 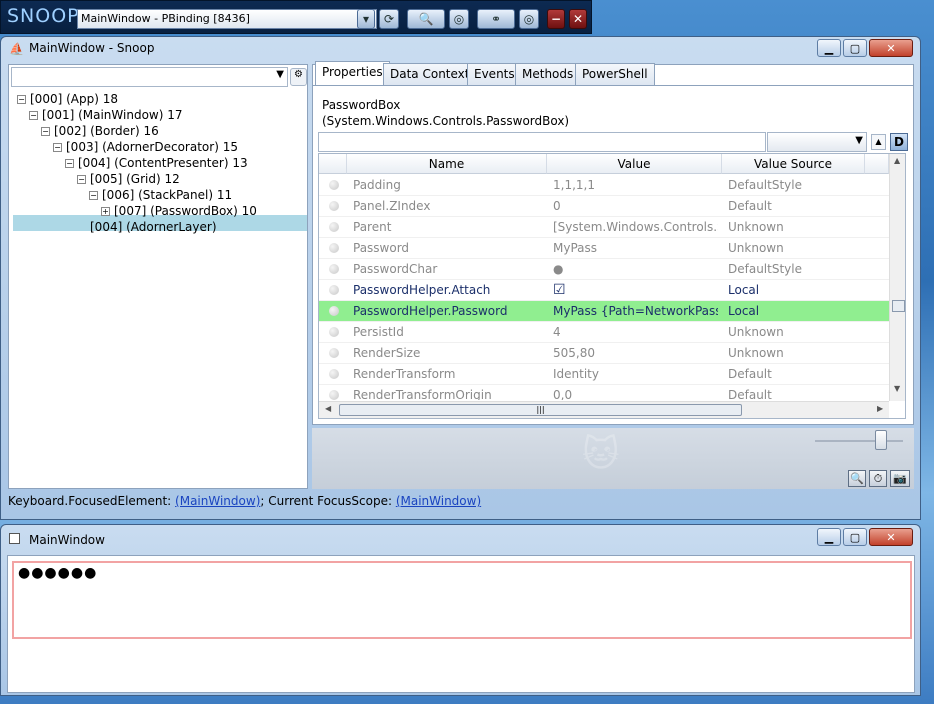 What do you see at coordinates (899, 142) in the screenshot?
I see `defaults-toggle-button: D` at bounding box center [899, 142].